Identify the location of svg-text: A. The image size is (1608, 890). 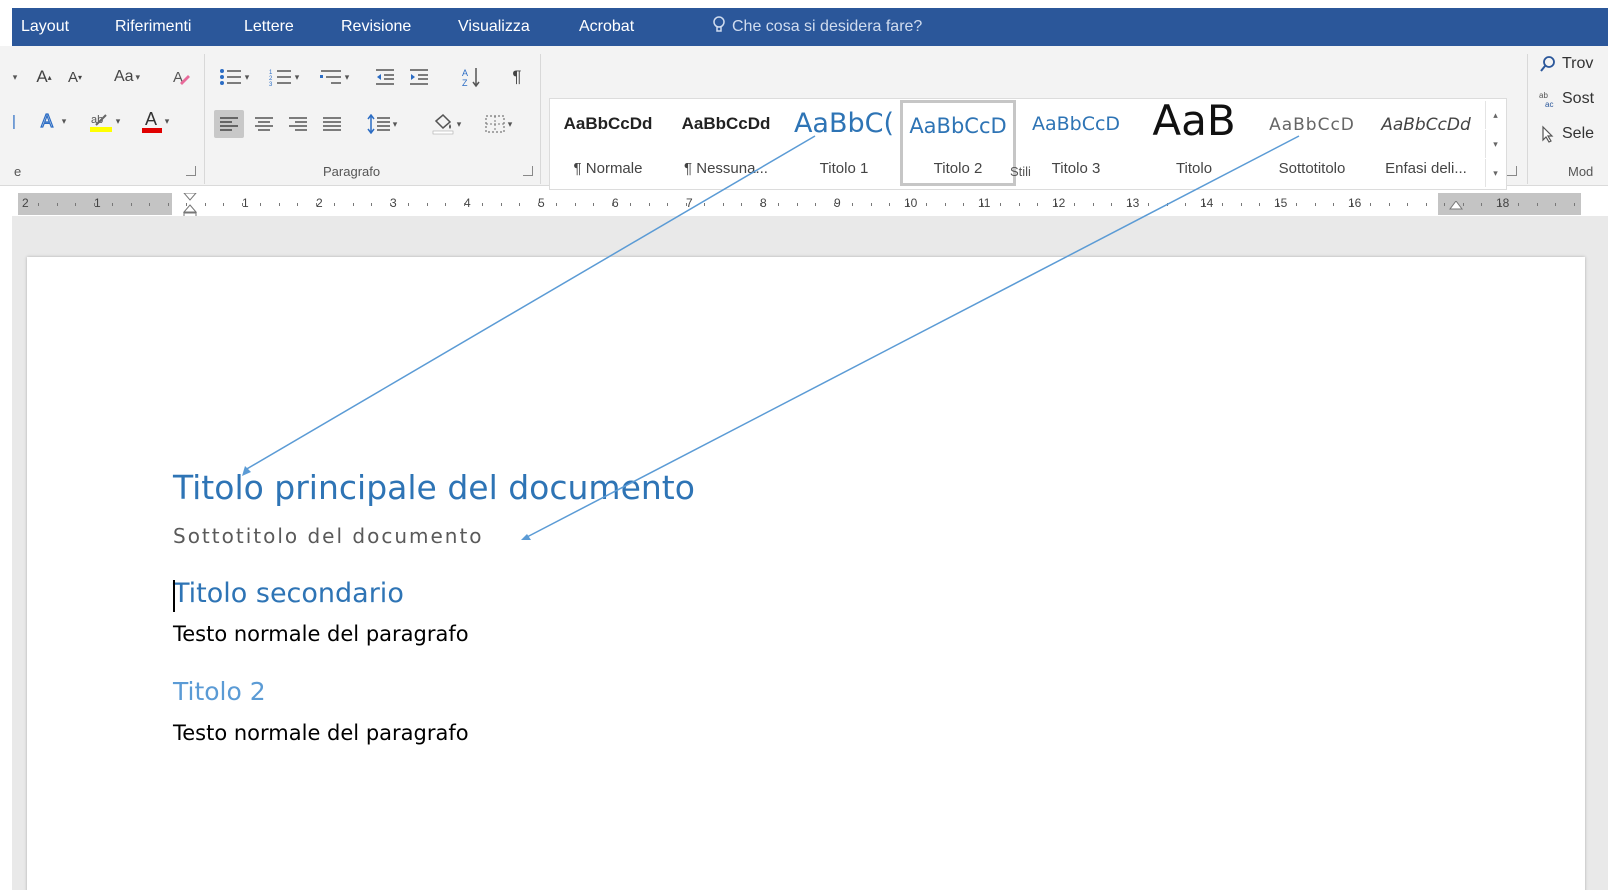
(465, 73).